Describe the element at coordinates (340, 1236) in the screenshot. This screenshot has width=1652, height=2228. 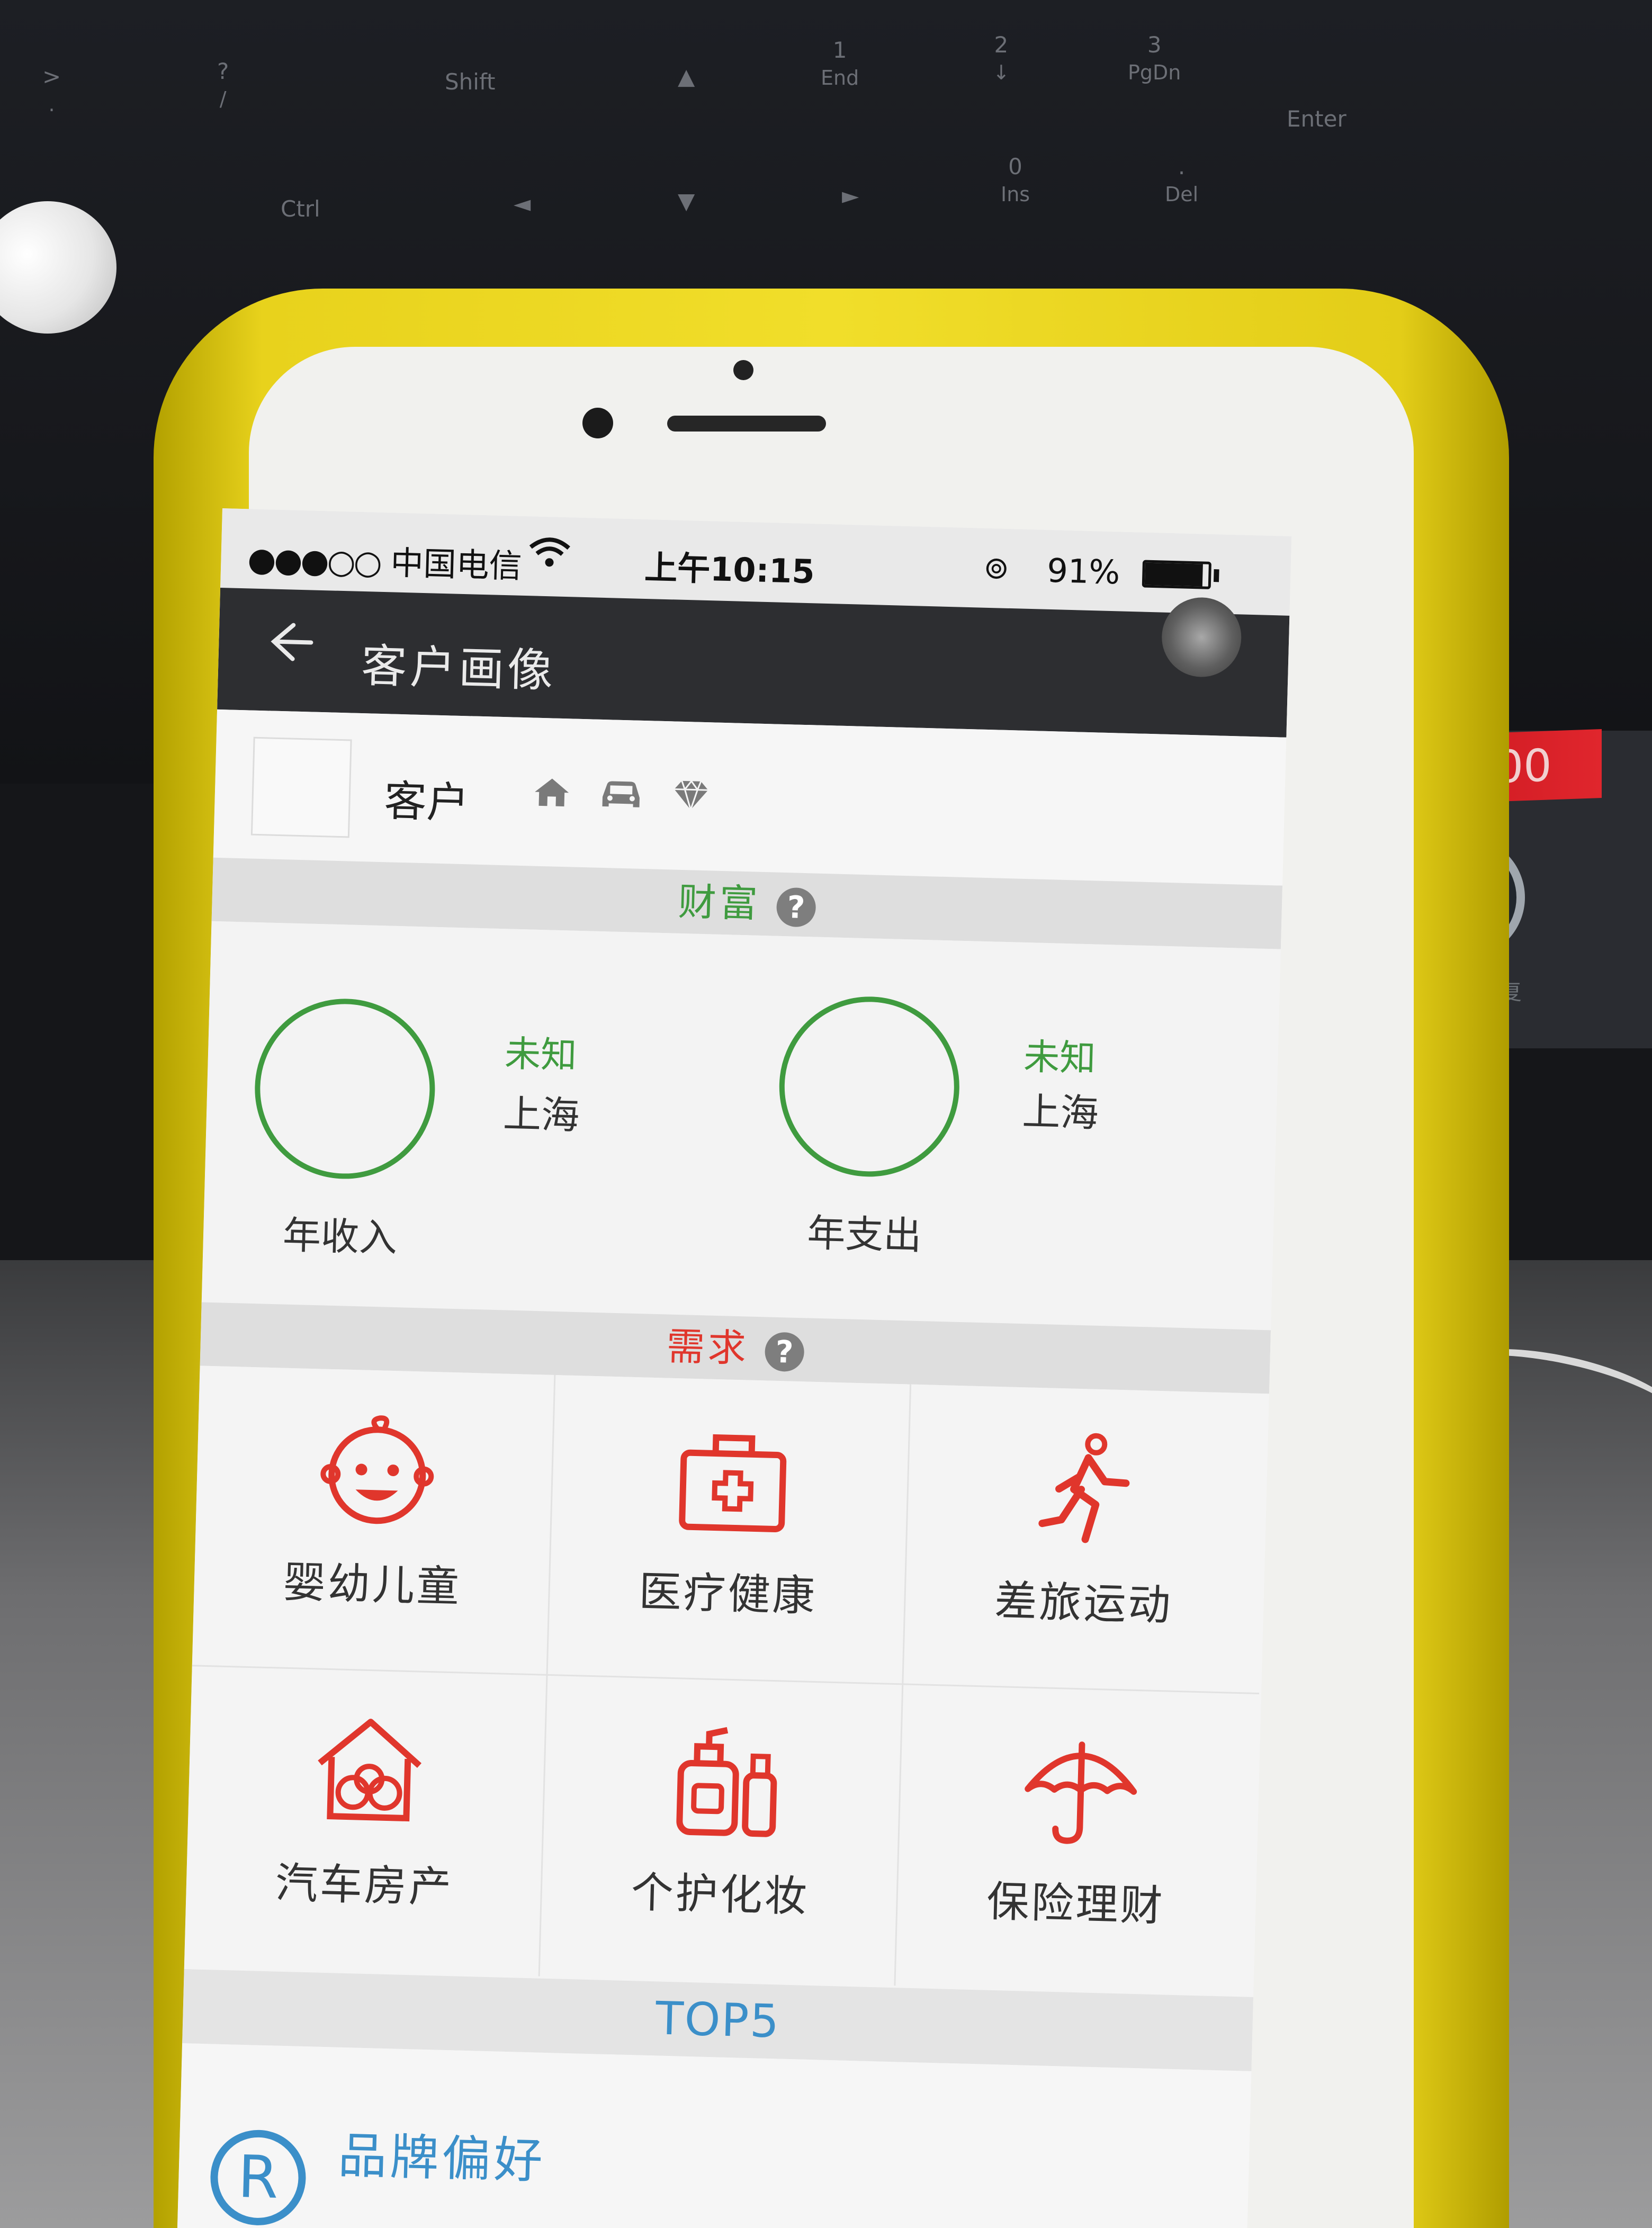
I see `income-label: 年收入` at that location.